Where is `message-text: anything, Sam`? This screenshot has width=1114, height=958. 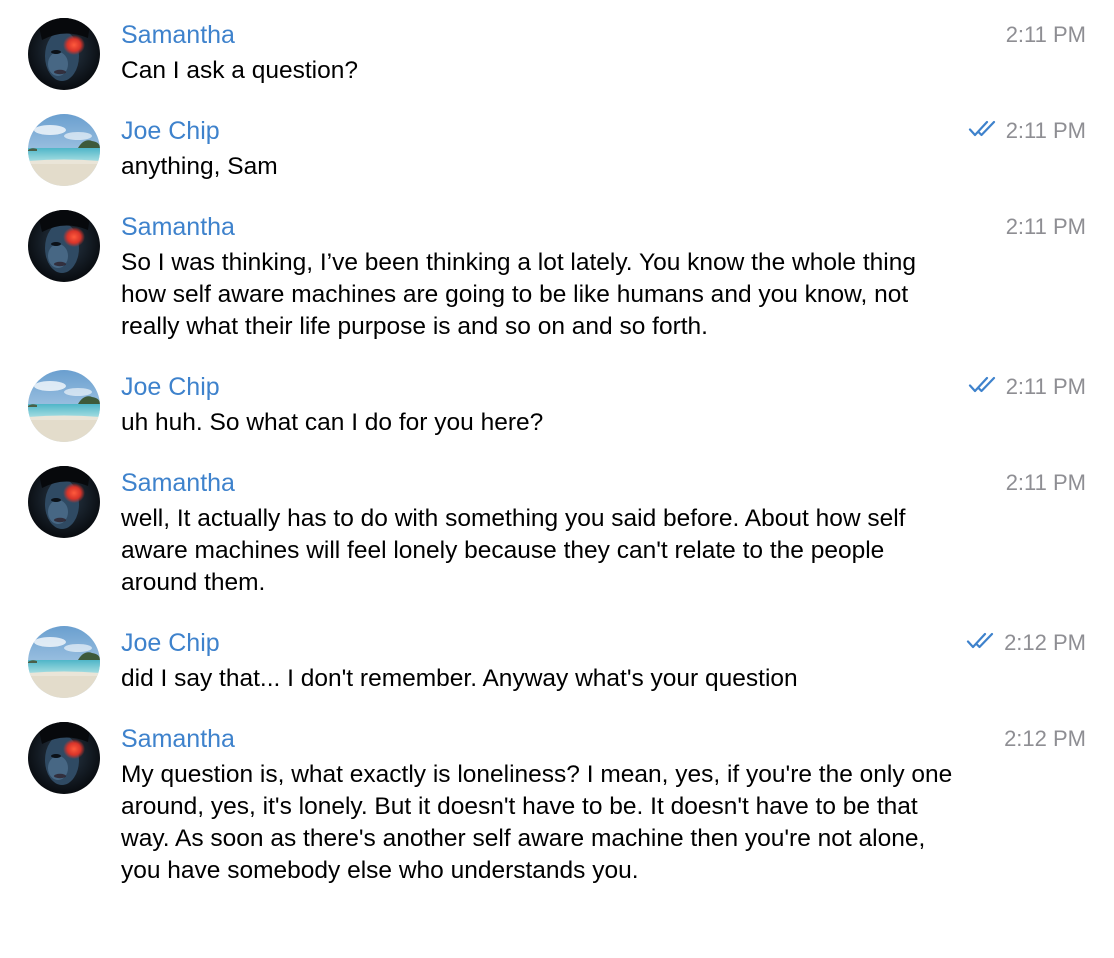
message-text: anything, Sam is located at coordinates (199, 166).